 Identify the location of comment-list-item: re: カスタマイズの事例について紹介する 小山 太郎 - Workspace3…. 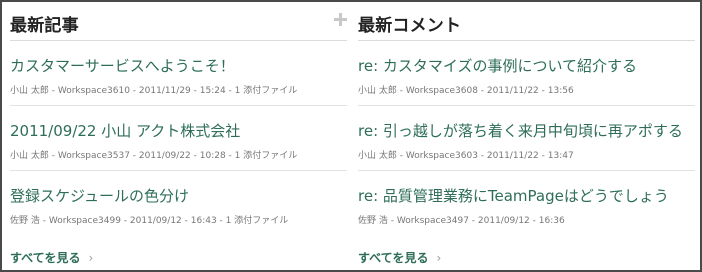
(526, 73).